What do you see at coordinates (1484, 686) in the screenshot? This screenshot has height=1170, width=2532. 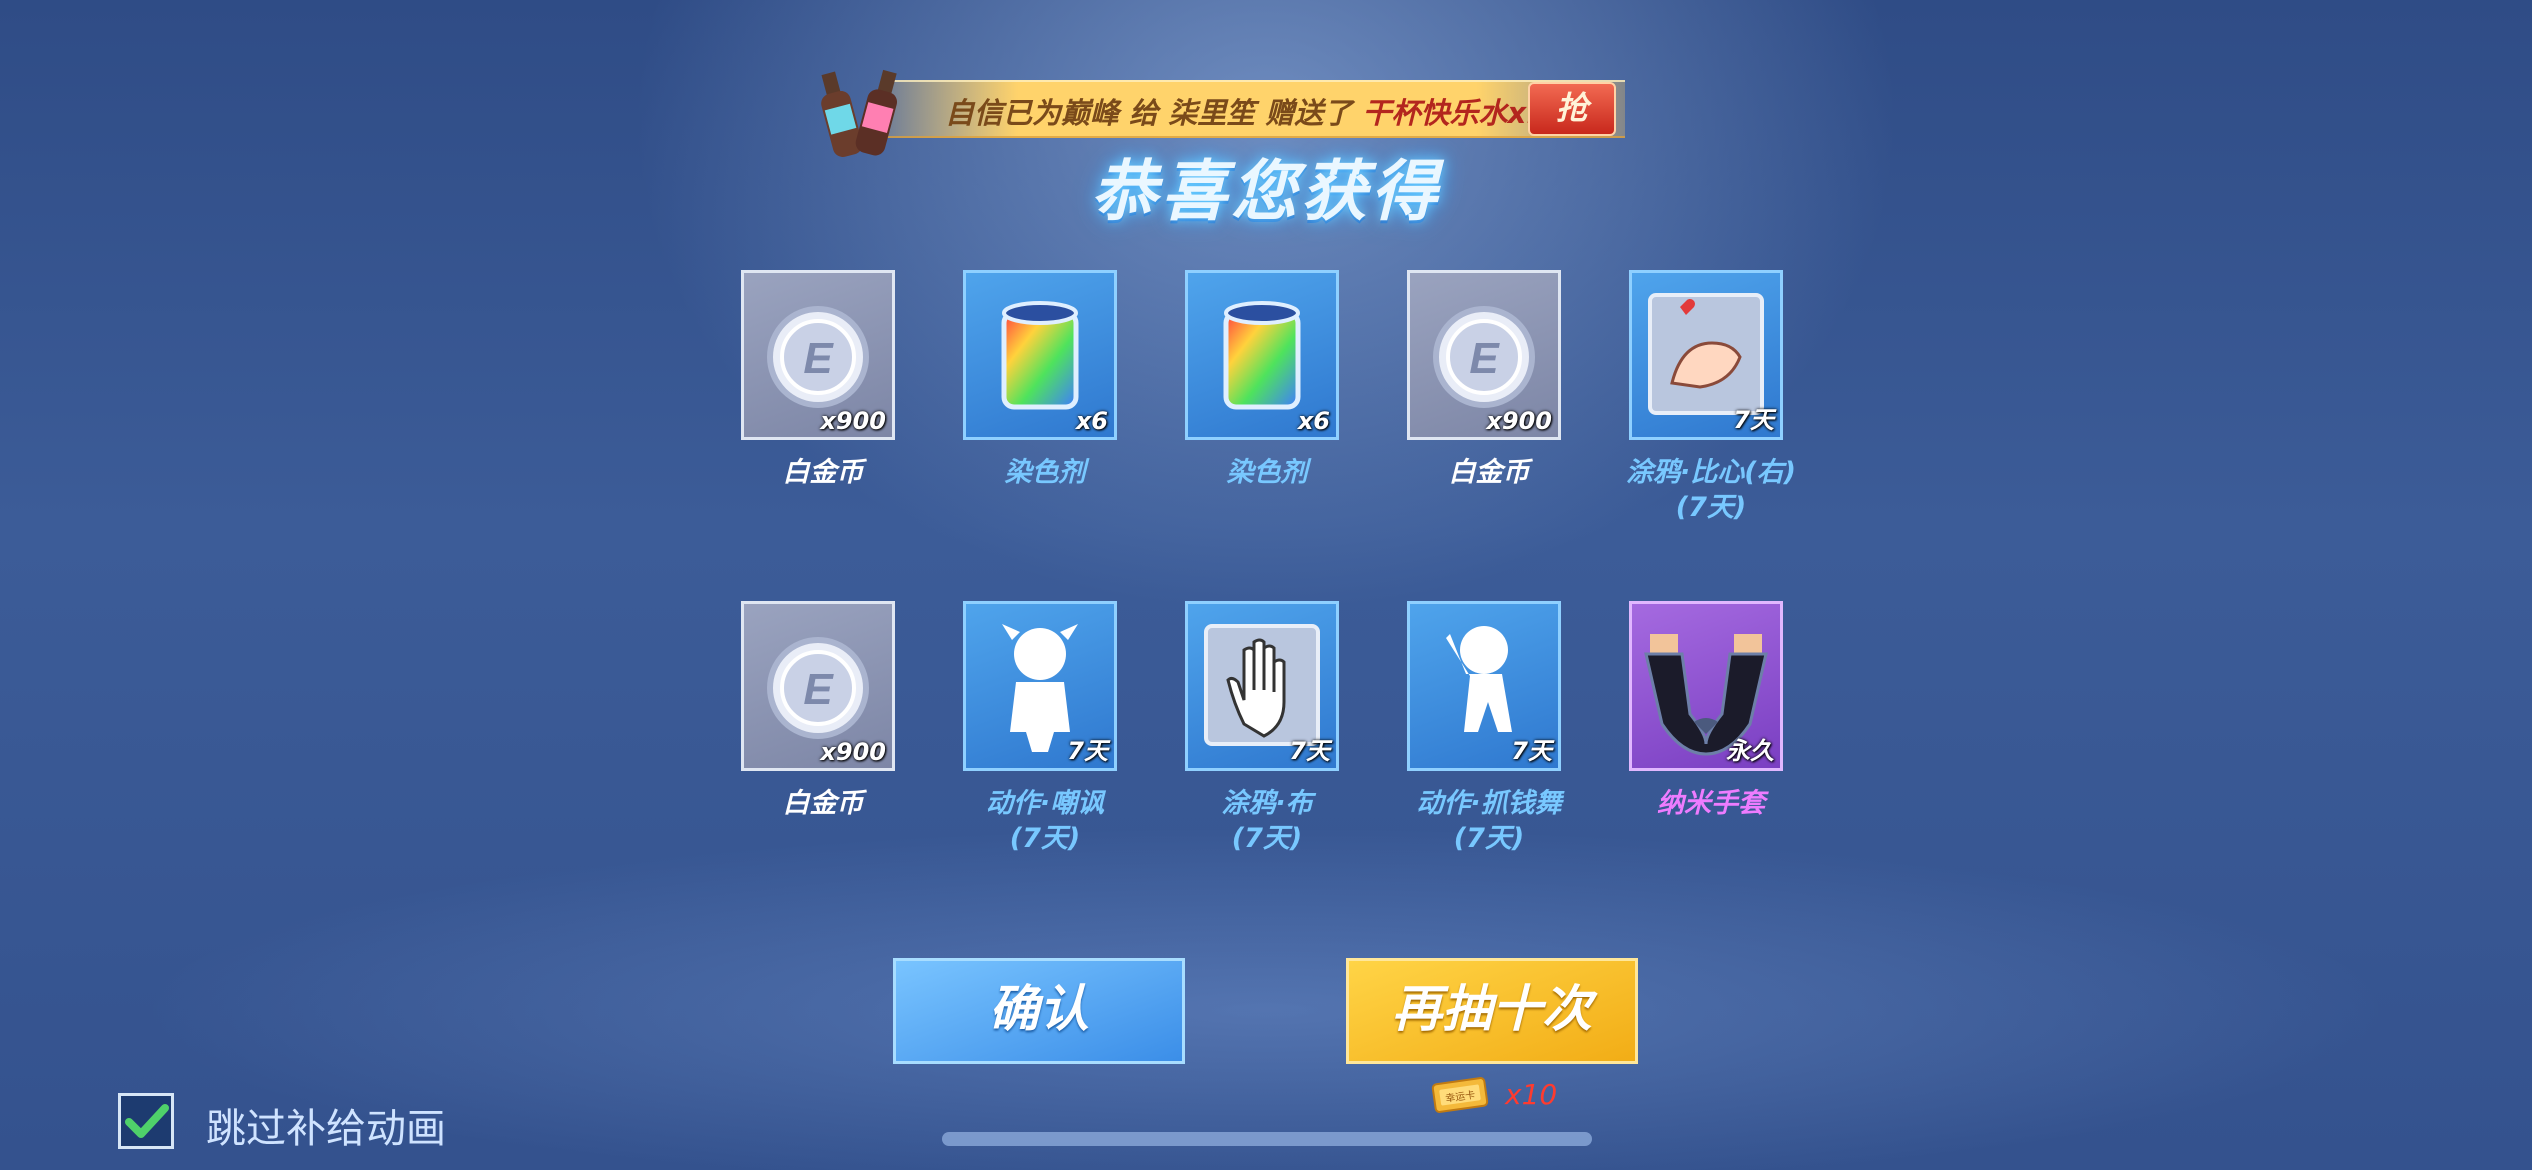 I see `reward-tile-emote-money-dance: 7天` at bounding box center [1484, 686].